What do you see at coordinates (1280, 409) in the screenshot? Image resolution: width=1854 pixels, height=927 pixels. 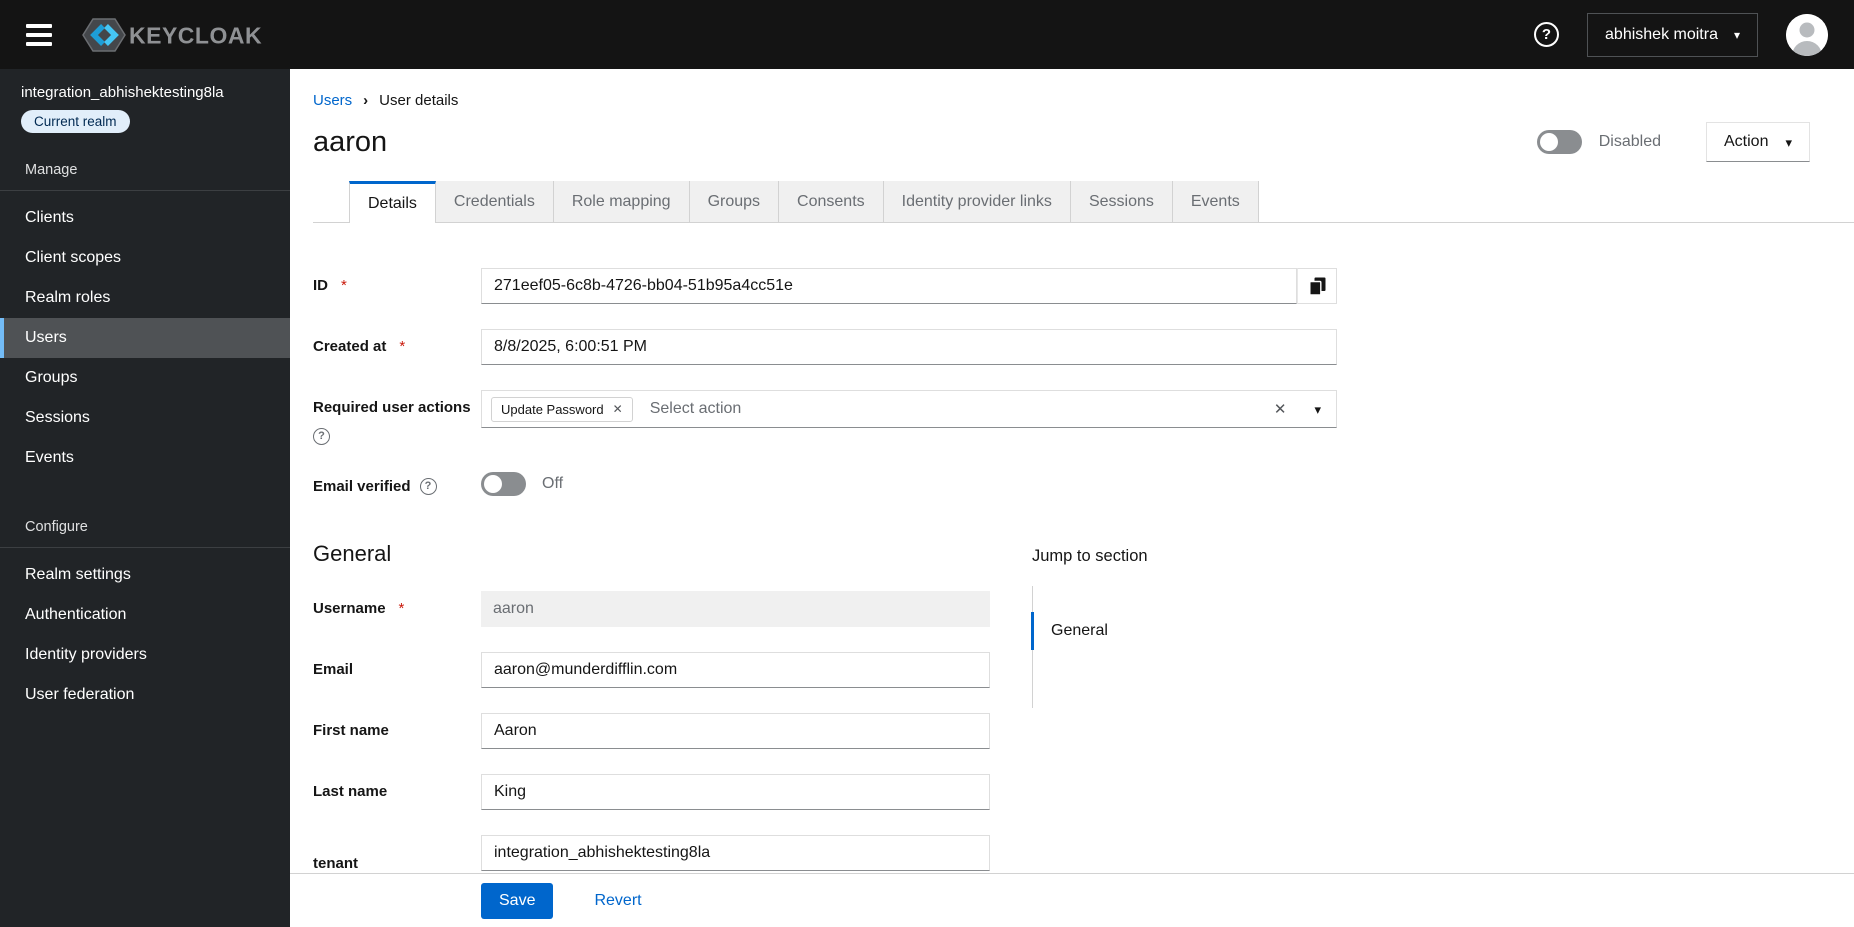 I see `clear-selection-icon: ✕` at bounding box center [1280, 409].